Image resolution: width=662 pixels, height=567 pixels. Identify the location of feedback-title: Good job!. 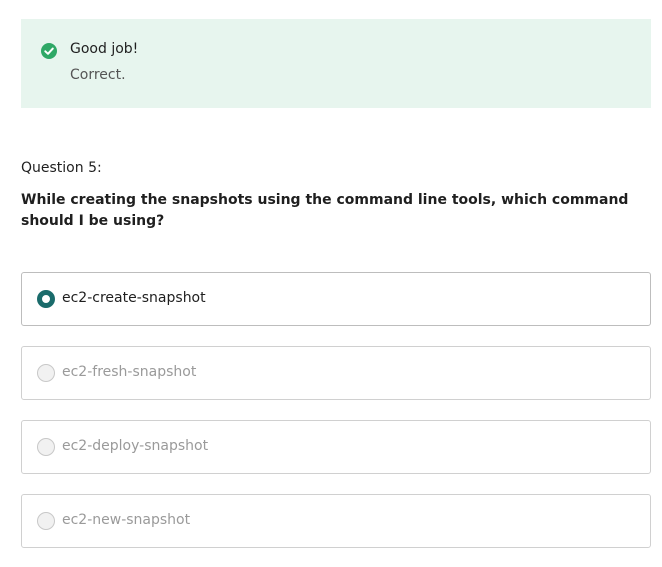
(104, 49).